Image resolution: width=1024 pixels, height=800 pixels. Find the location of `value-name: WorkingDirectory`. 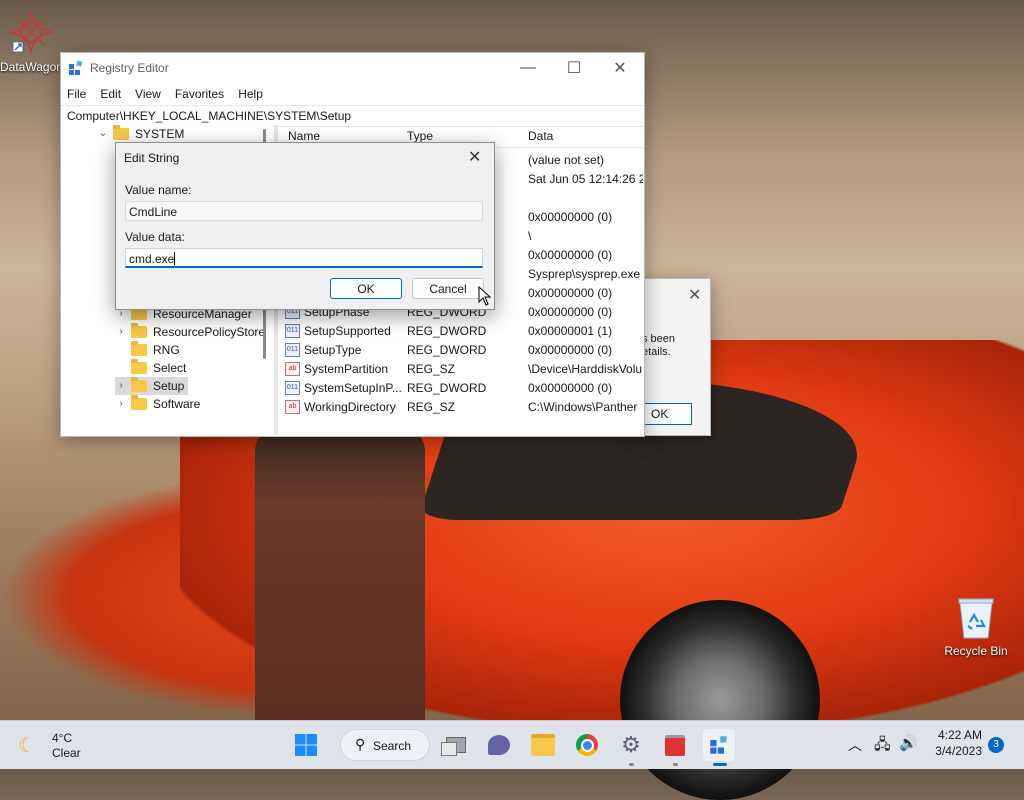

value-name: WorkingDirectory is located at coordinates (350, 407).